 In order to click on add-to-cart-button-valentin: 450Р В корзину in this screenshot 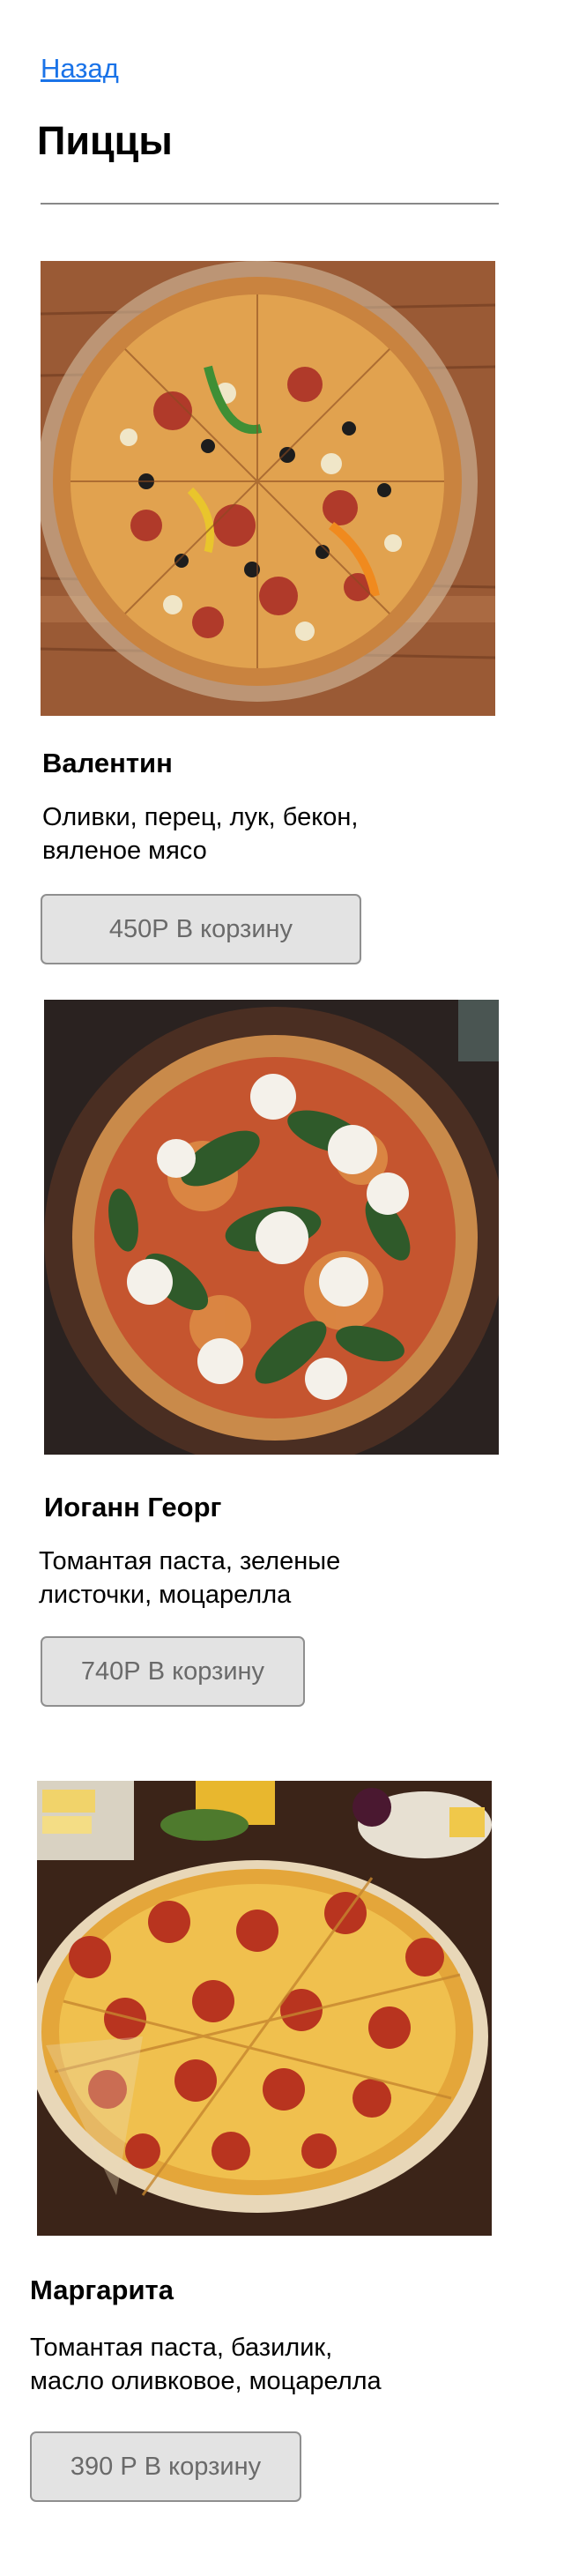, I will do `click(201, 929)`.